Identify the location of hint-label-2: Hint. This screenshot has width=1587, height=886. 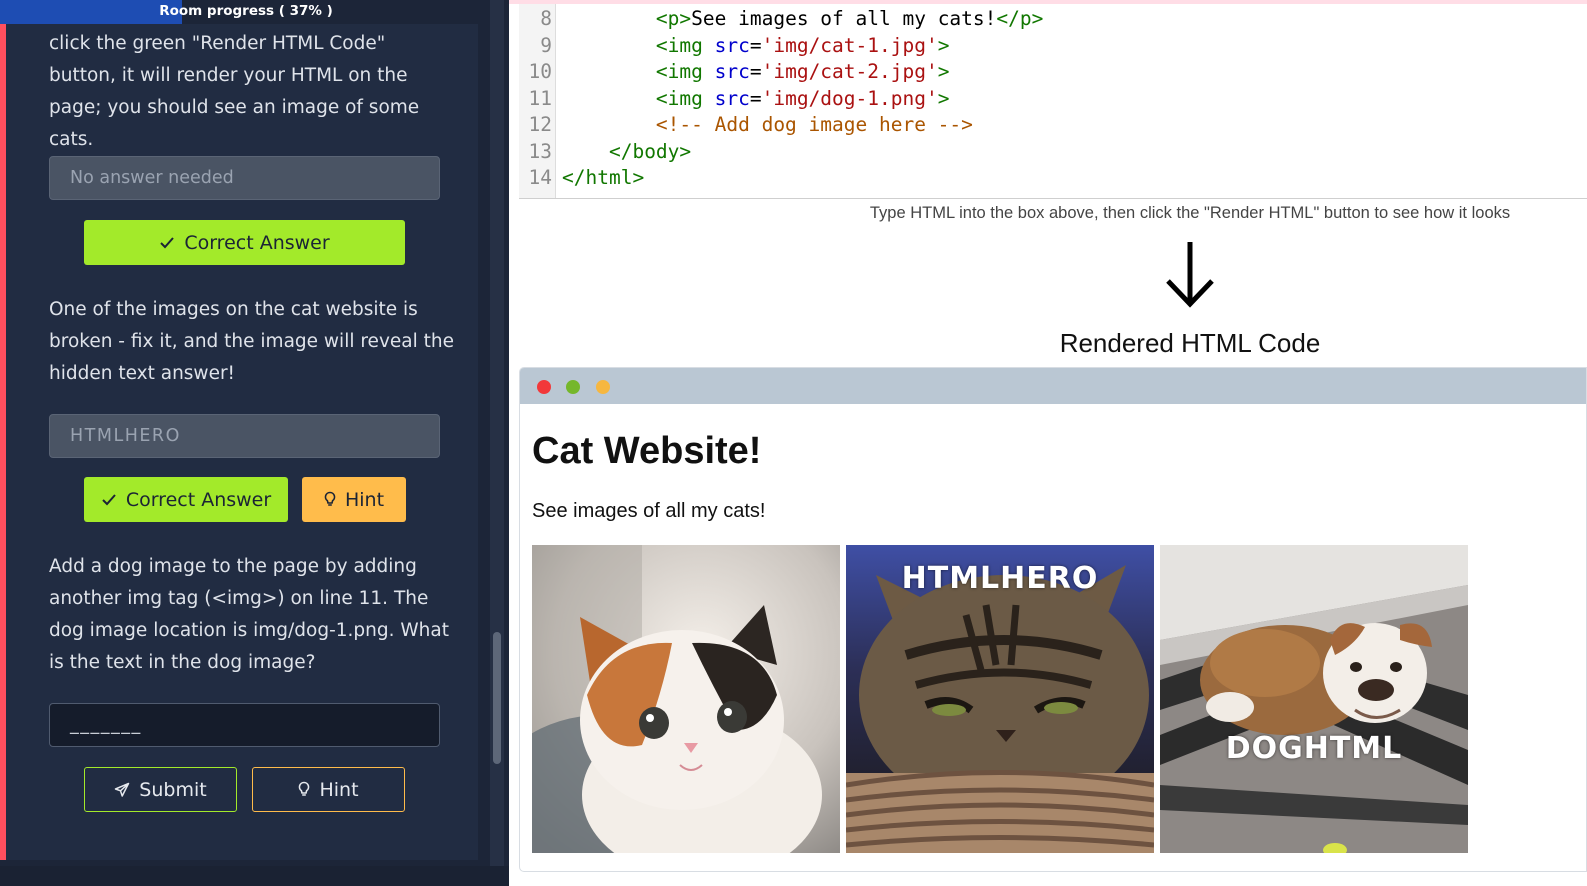
(364, 499).